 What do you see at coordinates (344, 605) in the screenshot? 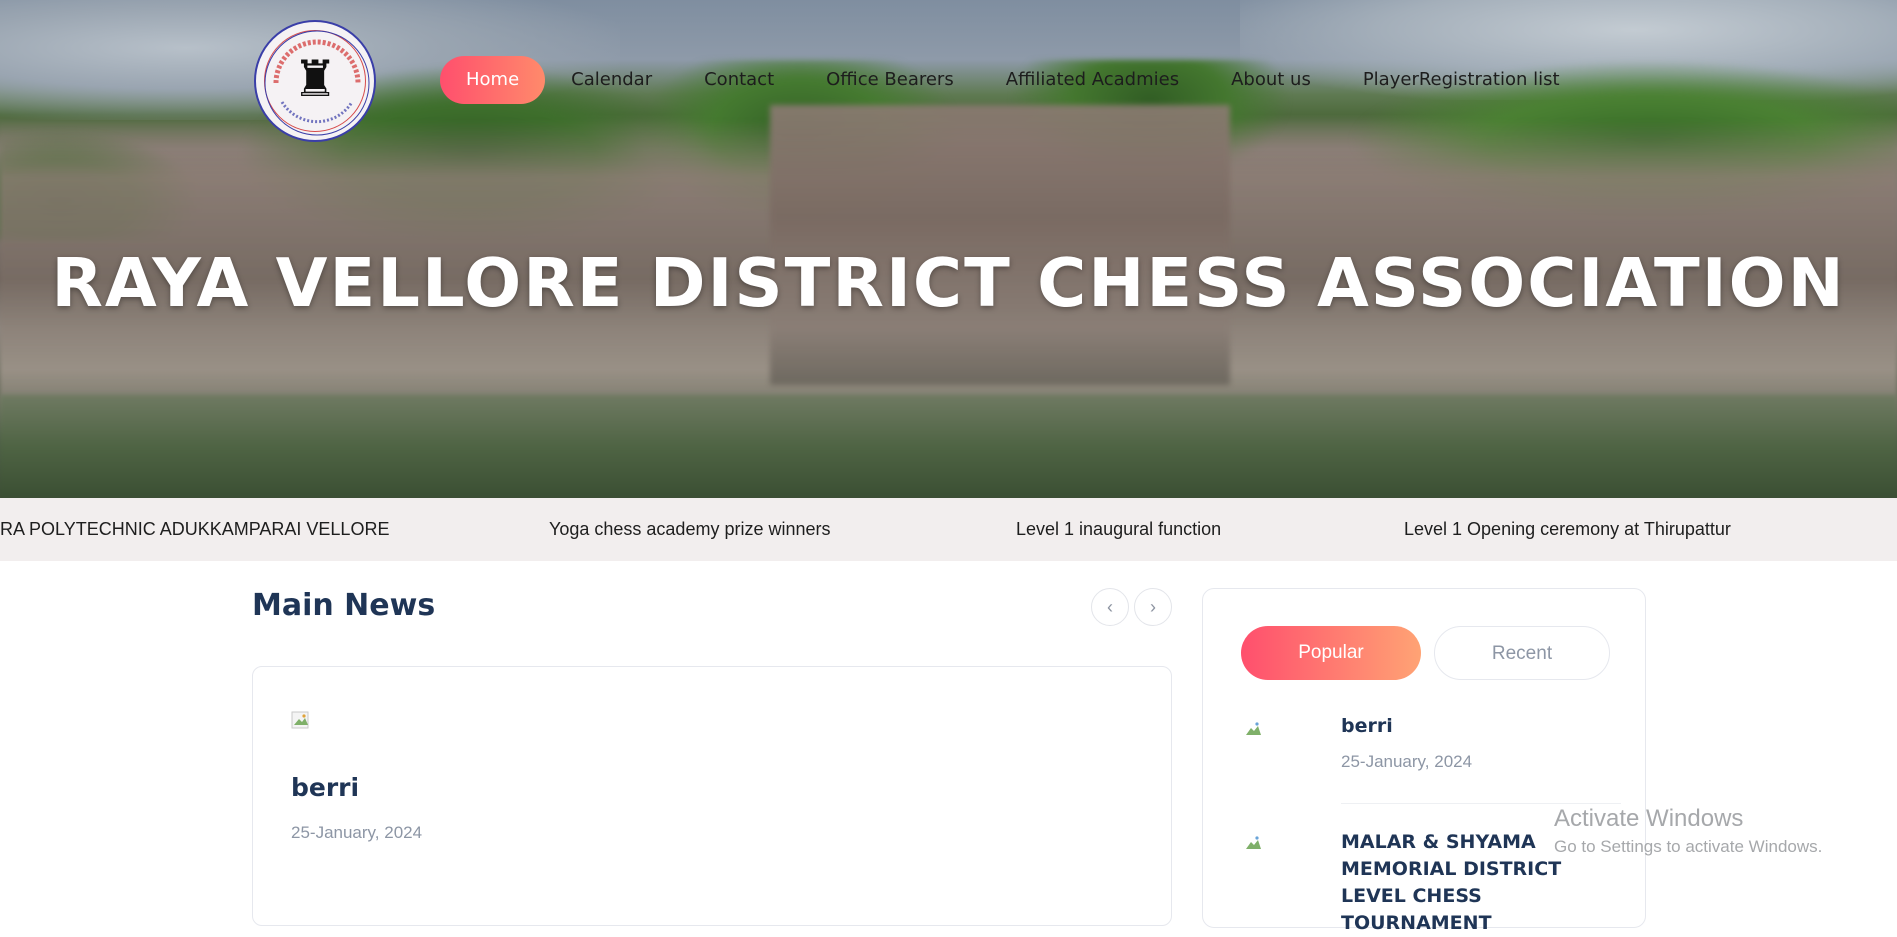
I see `main-news-heading: Main News` at bounding box center [344, 605].